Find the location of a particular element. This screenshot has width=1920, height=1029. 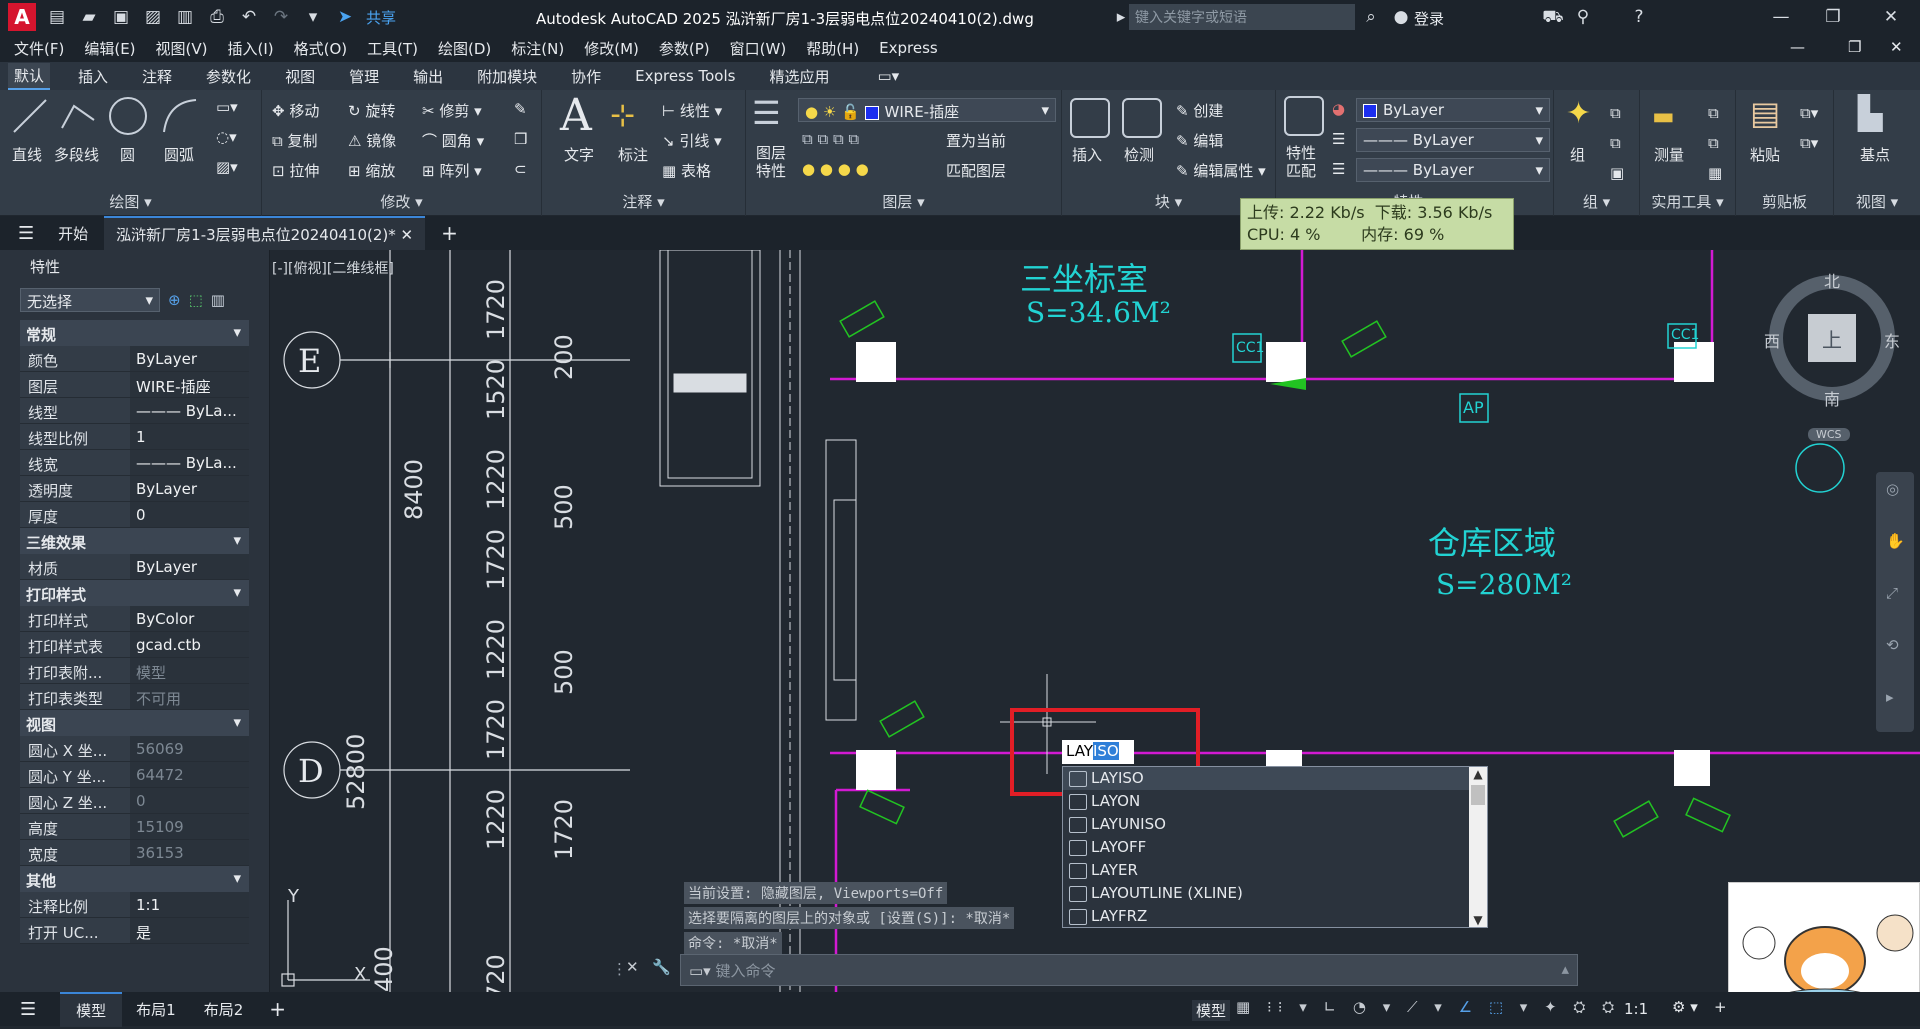

drawing-restore-icon: ❐ is located at coordinates (1854, 47).